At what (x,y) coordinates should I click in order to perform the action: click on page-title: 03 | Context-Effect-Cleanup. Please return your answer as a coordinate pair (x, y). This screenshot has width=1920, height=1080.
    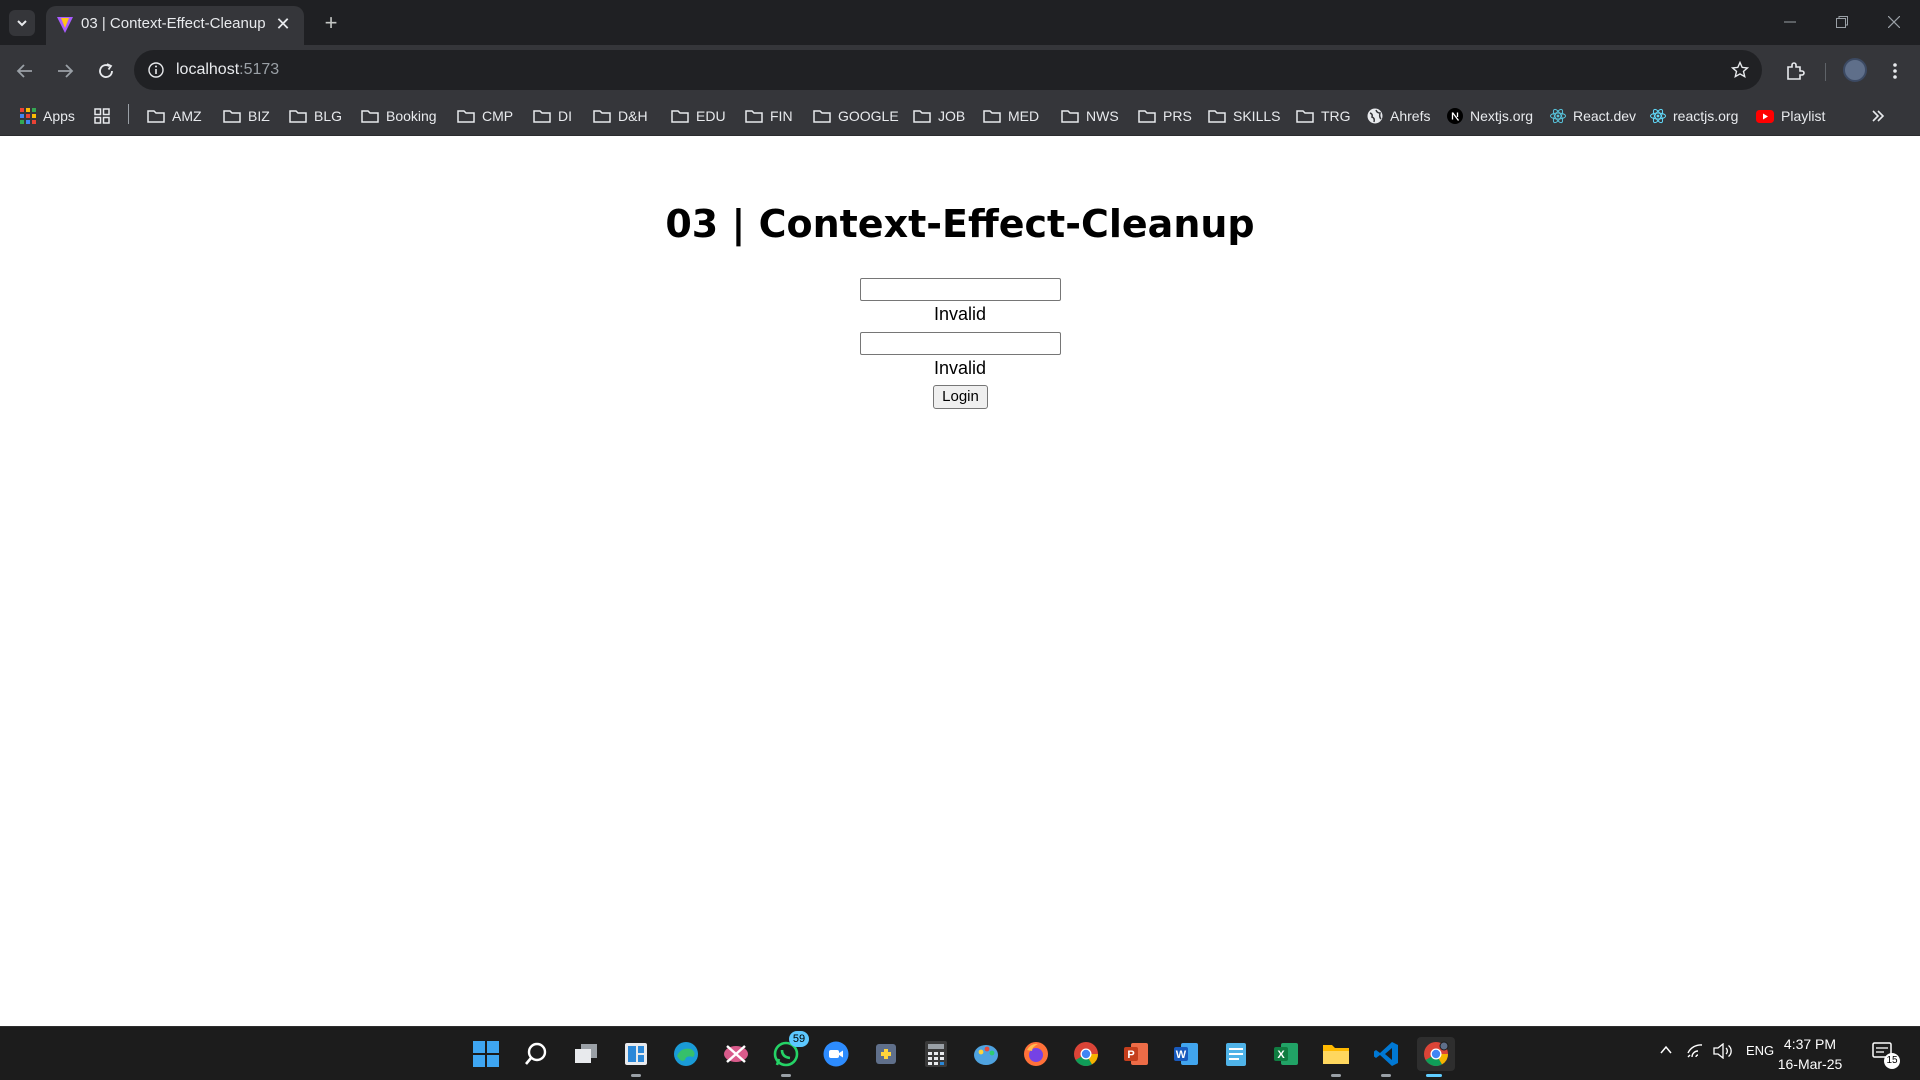
    Looking at the image, I should click on (960, 224).